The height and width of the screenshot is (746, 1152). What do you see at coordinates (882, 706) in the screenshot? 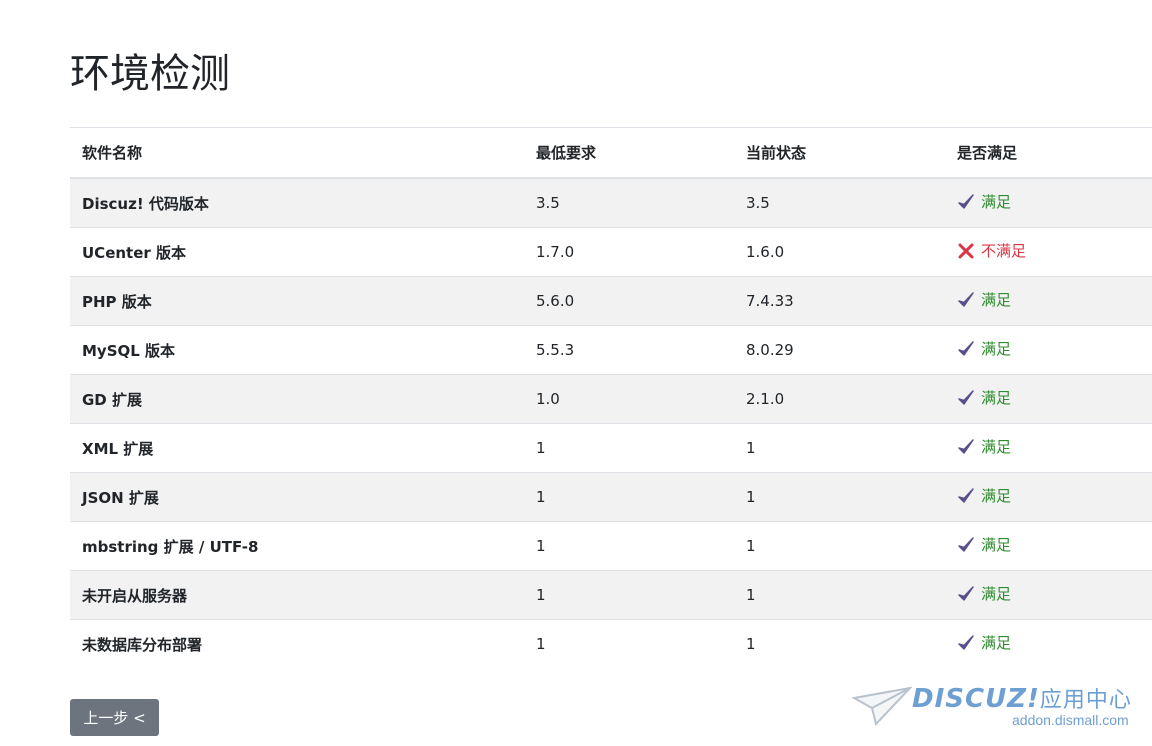
I see `paper-plane-icon` at bounding box center [882, 706].